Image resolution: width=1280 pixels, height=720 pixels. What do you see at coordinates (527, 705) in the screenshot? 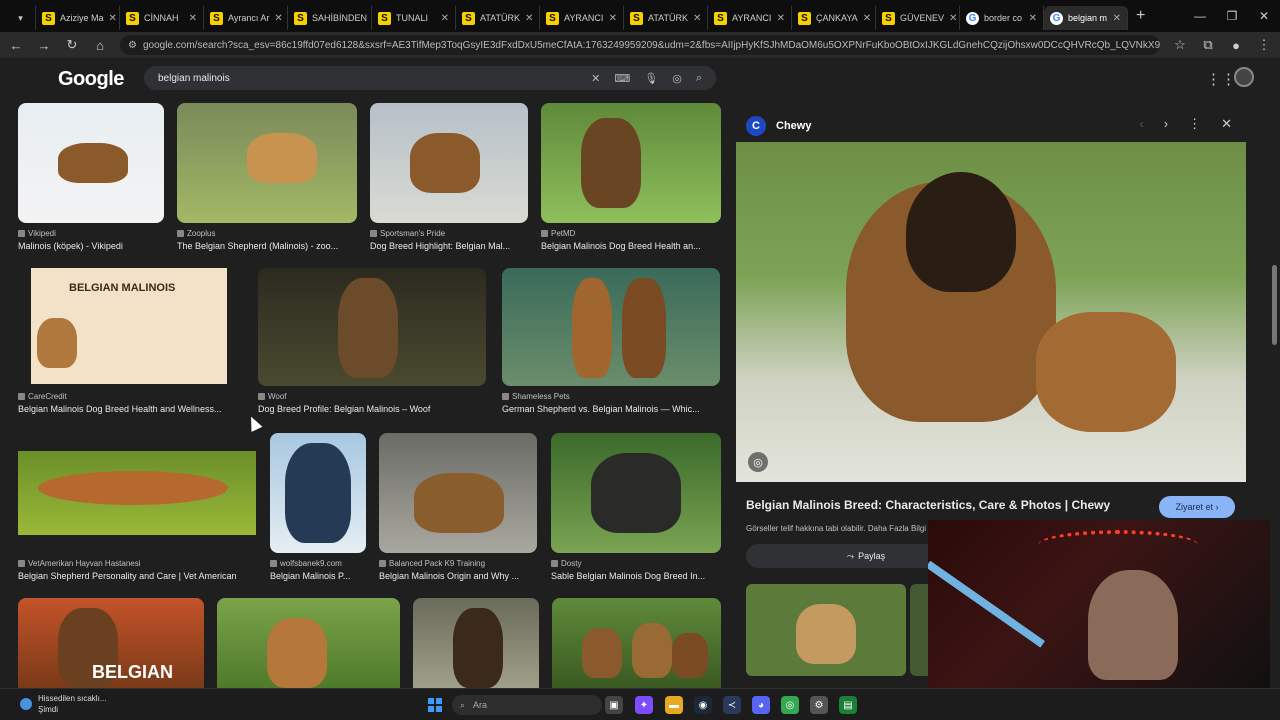
I see `taskbar-search: ⌕ Ara` at bounding box center [527, 705].